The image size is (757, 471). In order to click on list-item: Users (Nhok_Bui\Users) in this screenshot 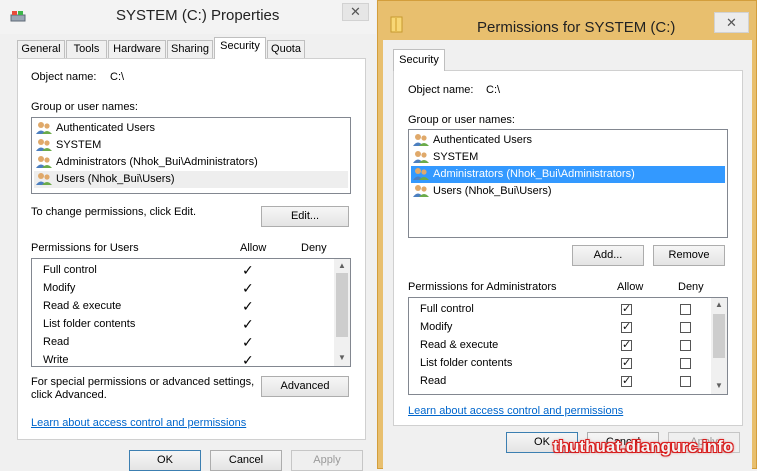, I will do `click(568, 191)`.